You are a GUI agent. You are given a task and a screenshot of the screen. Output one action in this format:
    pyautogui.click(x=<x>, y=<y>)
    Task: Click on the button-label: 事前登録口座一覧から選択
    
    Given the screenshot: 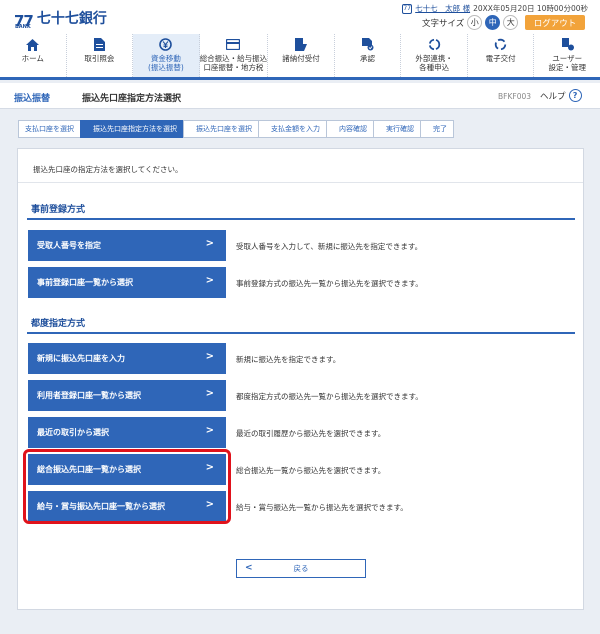 What is the action you would take?
    pyautogui.click(x=85, y=282)
    